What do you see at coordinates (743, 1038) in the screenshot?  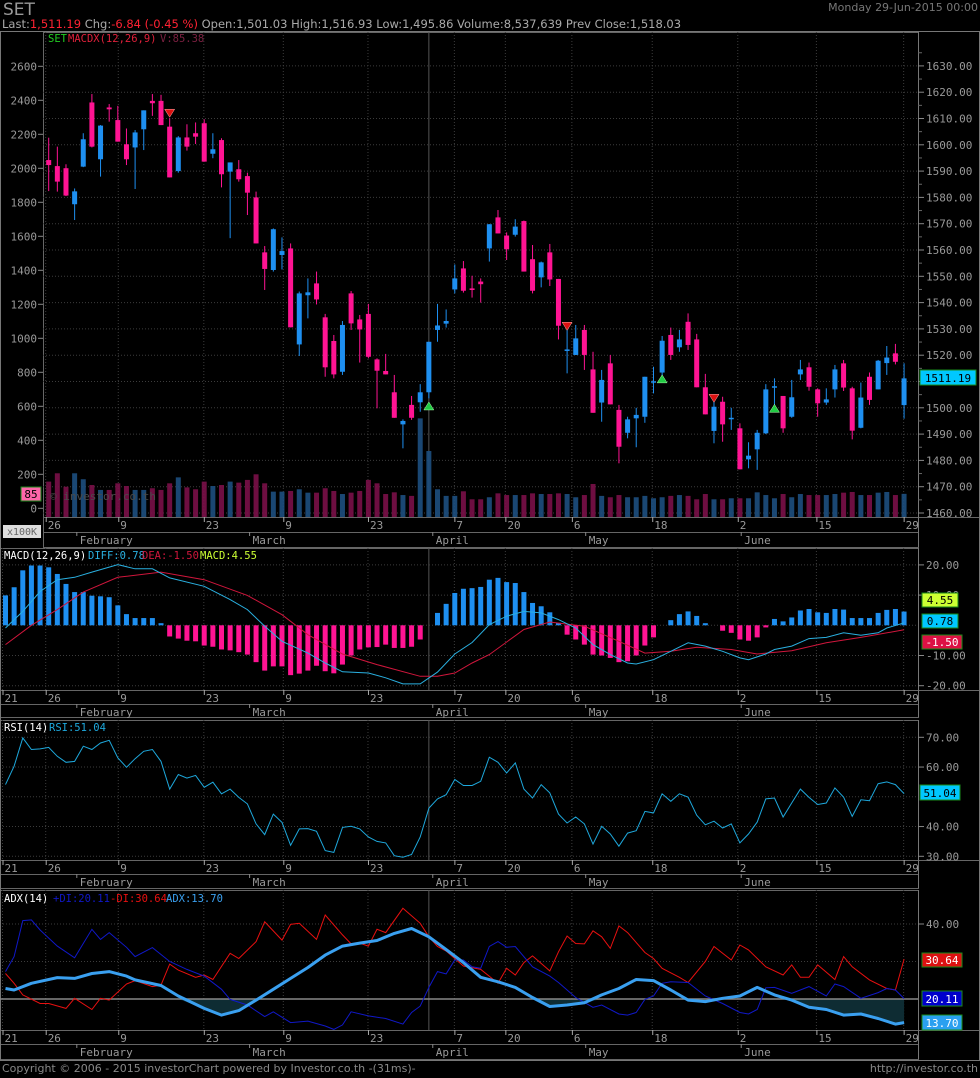 I see `adx-date-label: 2` at bounding box center [743, 1038].